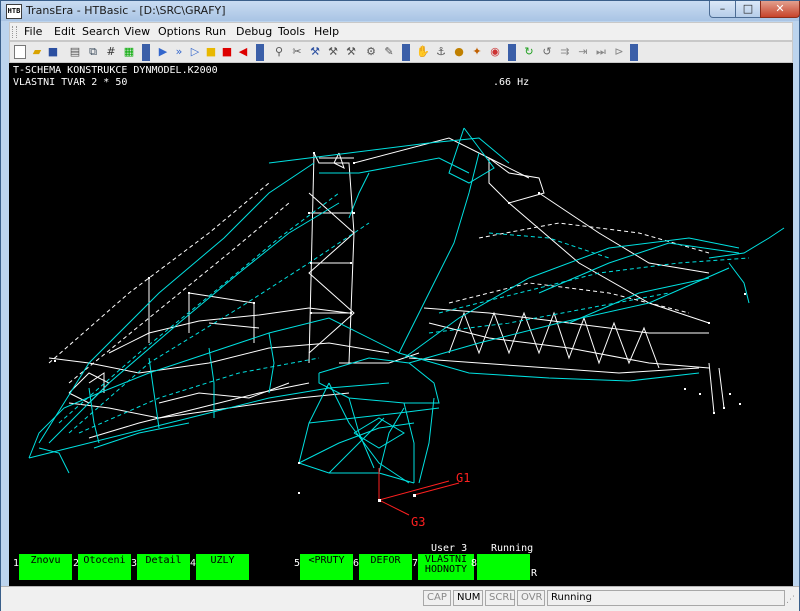  I want to click on window-title: TransEra - HTBasic - [D:\SRC\GRAFY], so click(126, 10).